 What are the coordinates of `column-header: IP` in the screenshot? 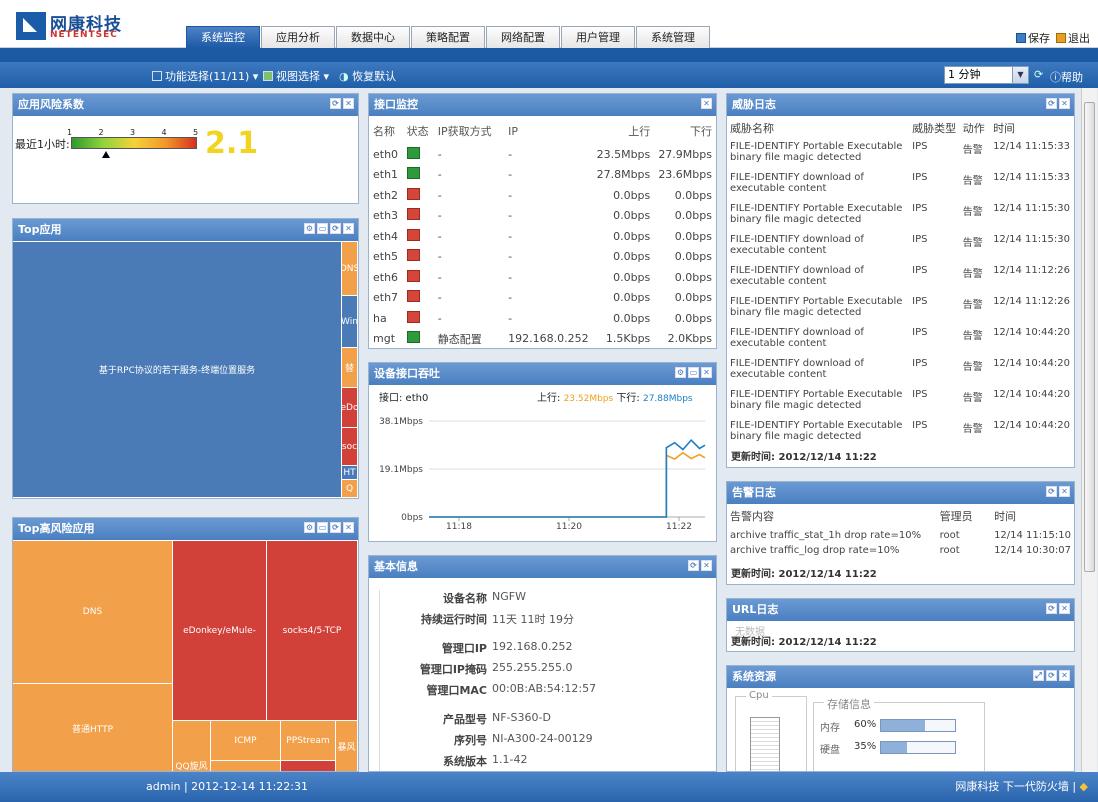 It's located at (513, 131).